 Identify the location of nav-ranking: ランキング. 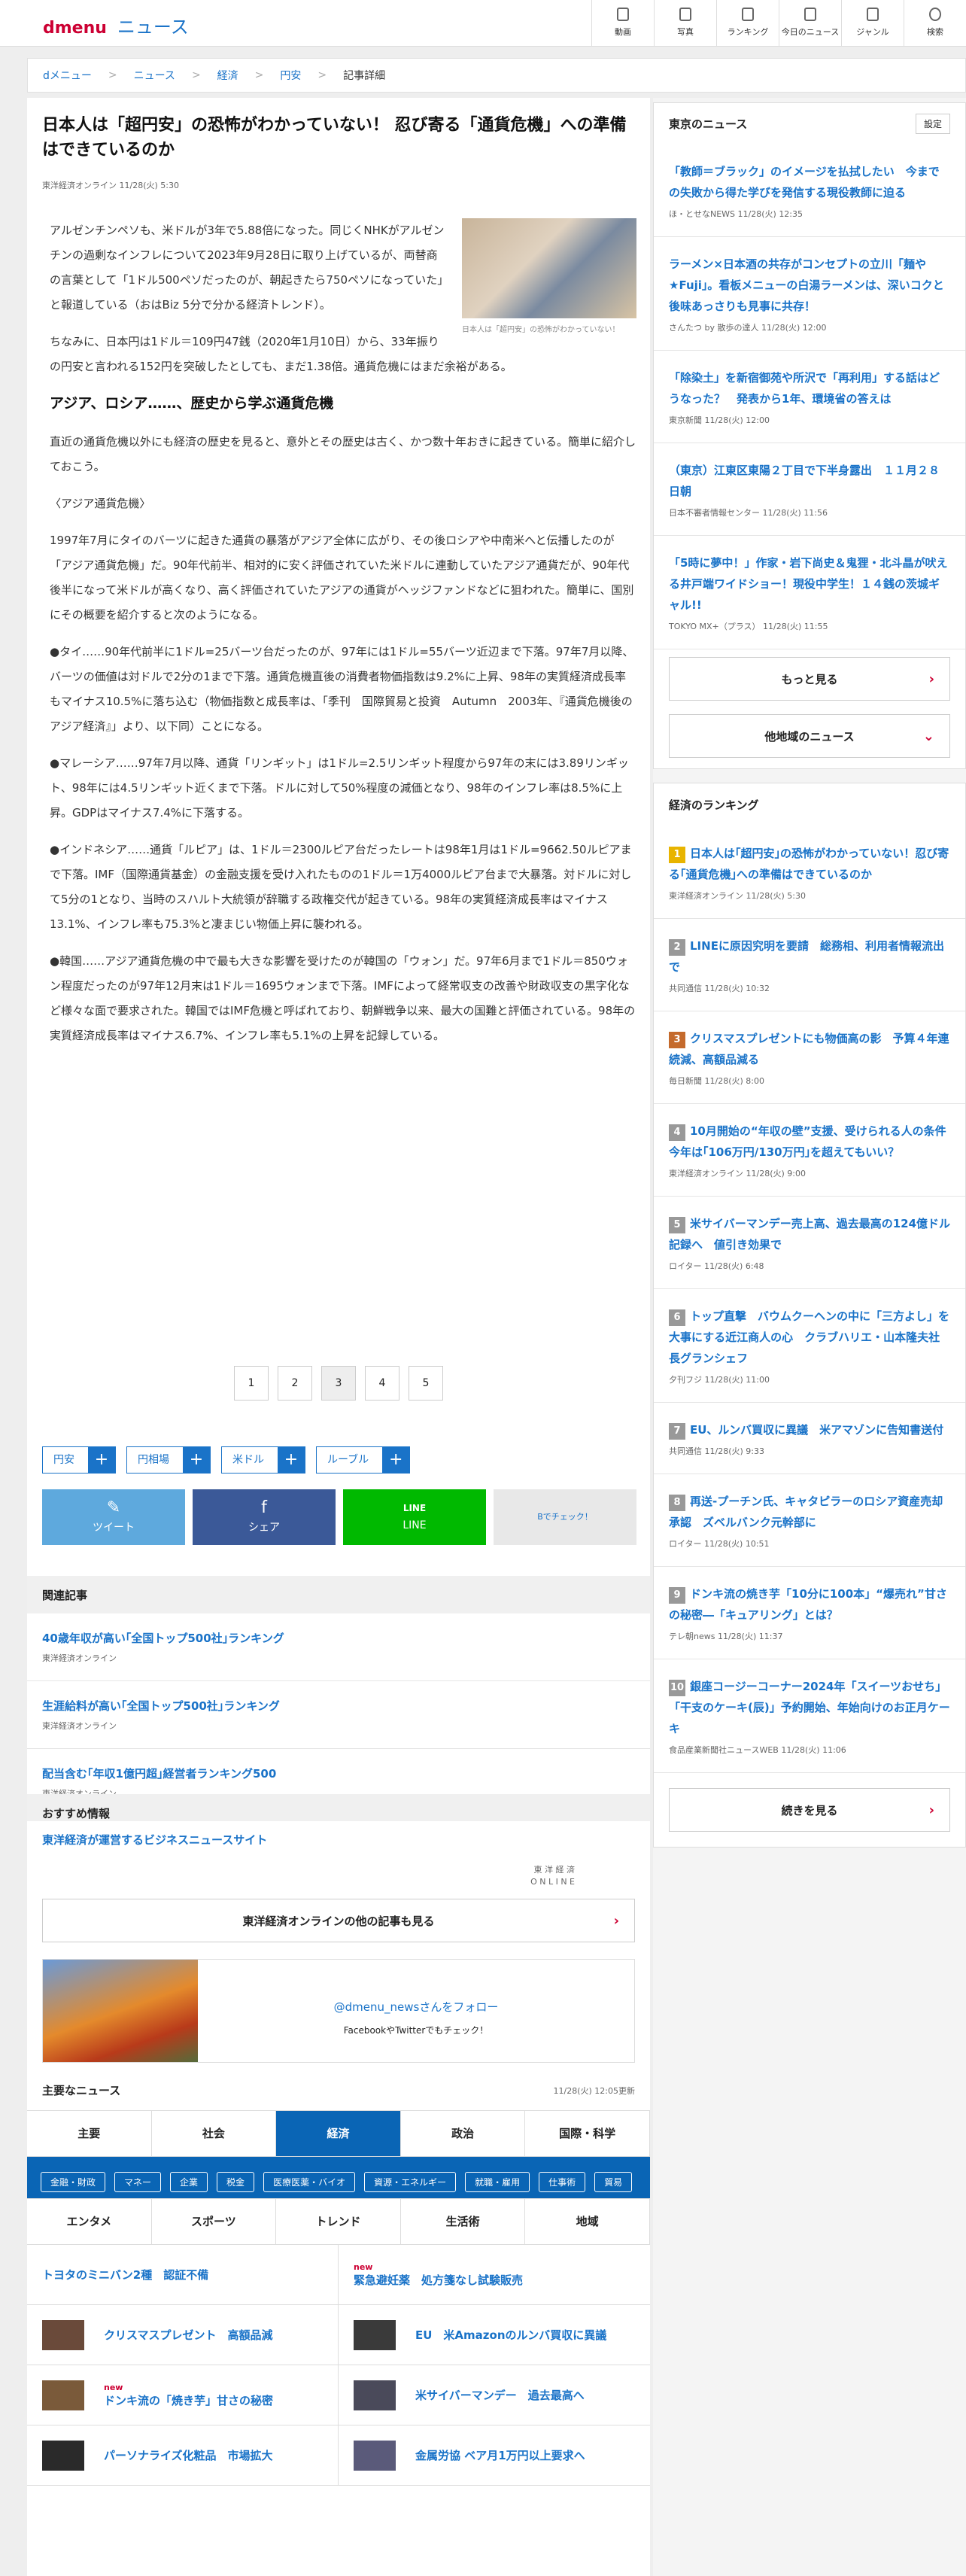
(748, 23).